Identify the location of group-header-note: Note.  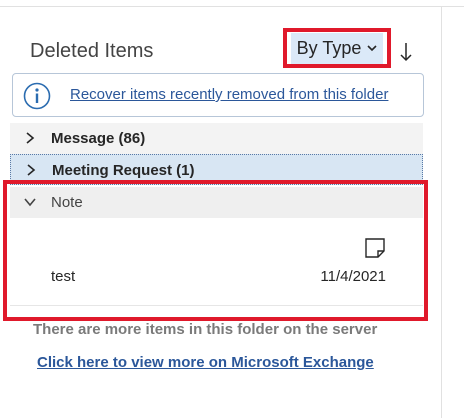
(216, 202).